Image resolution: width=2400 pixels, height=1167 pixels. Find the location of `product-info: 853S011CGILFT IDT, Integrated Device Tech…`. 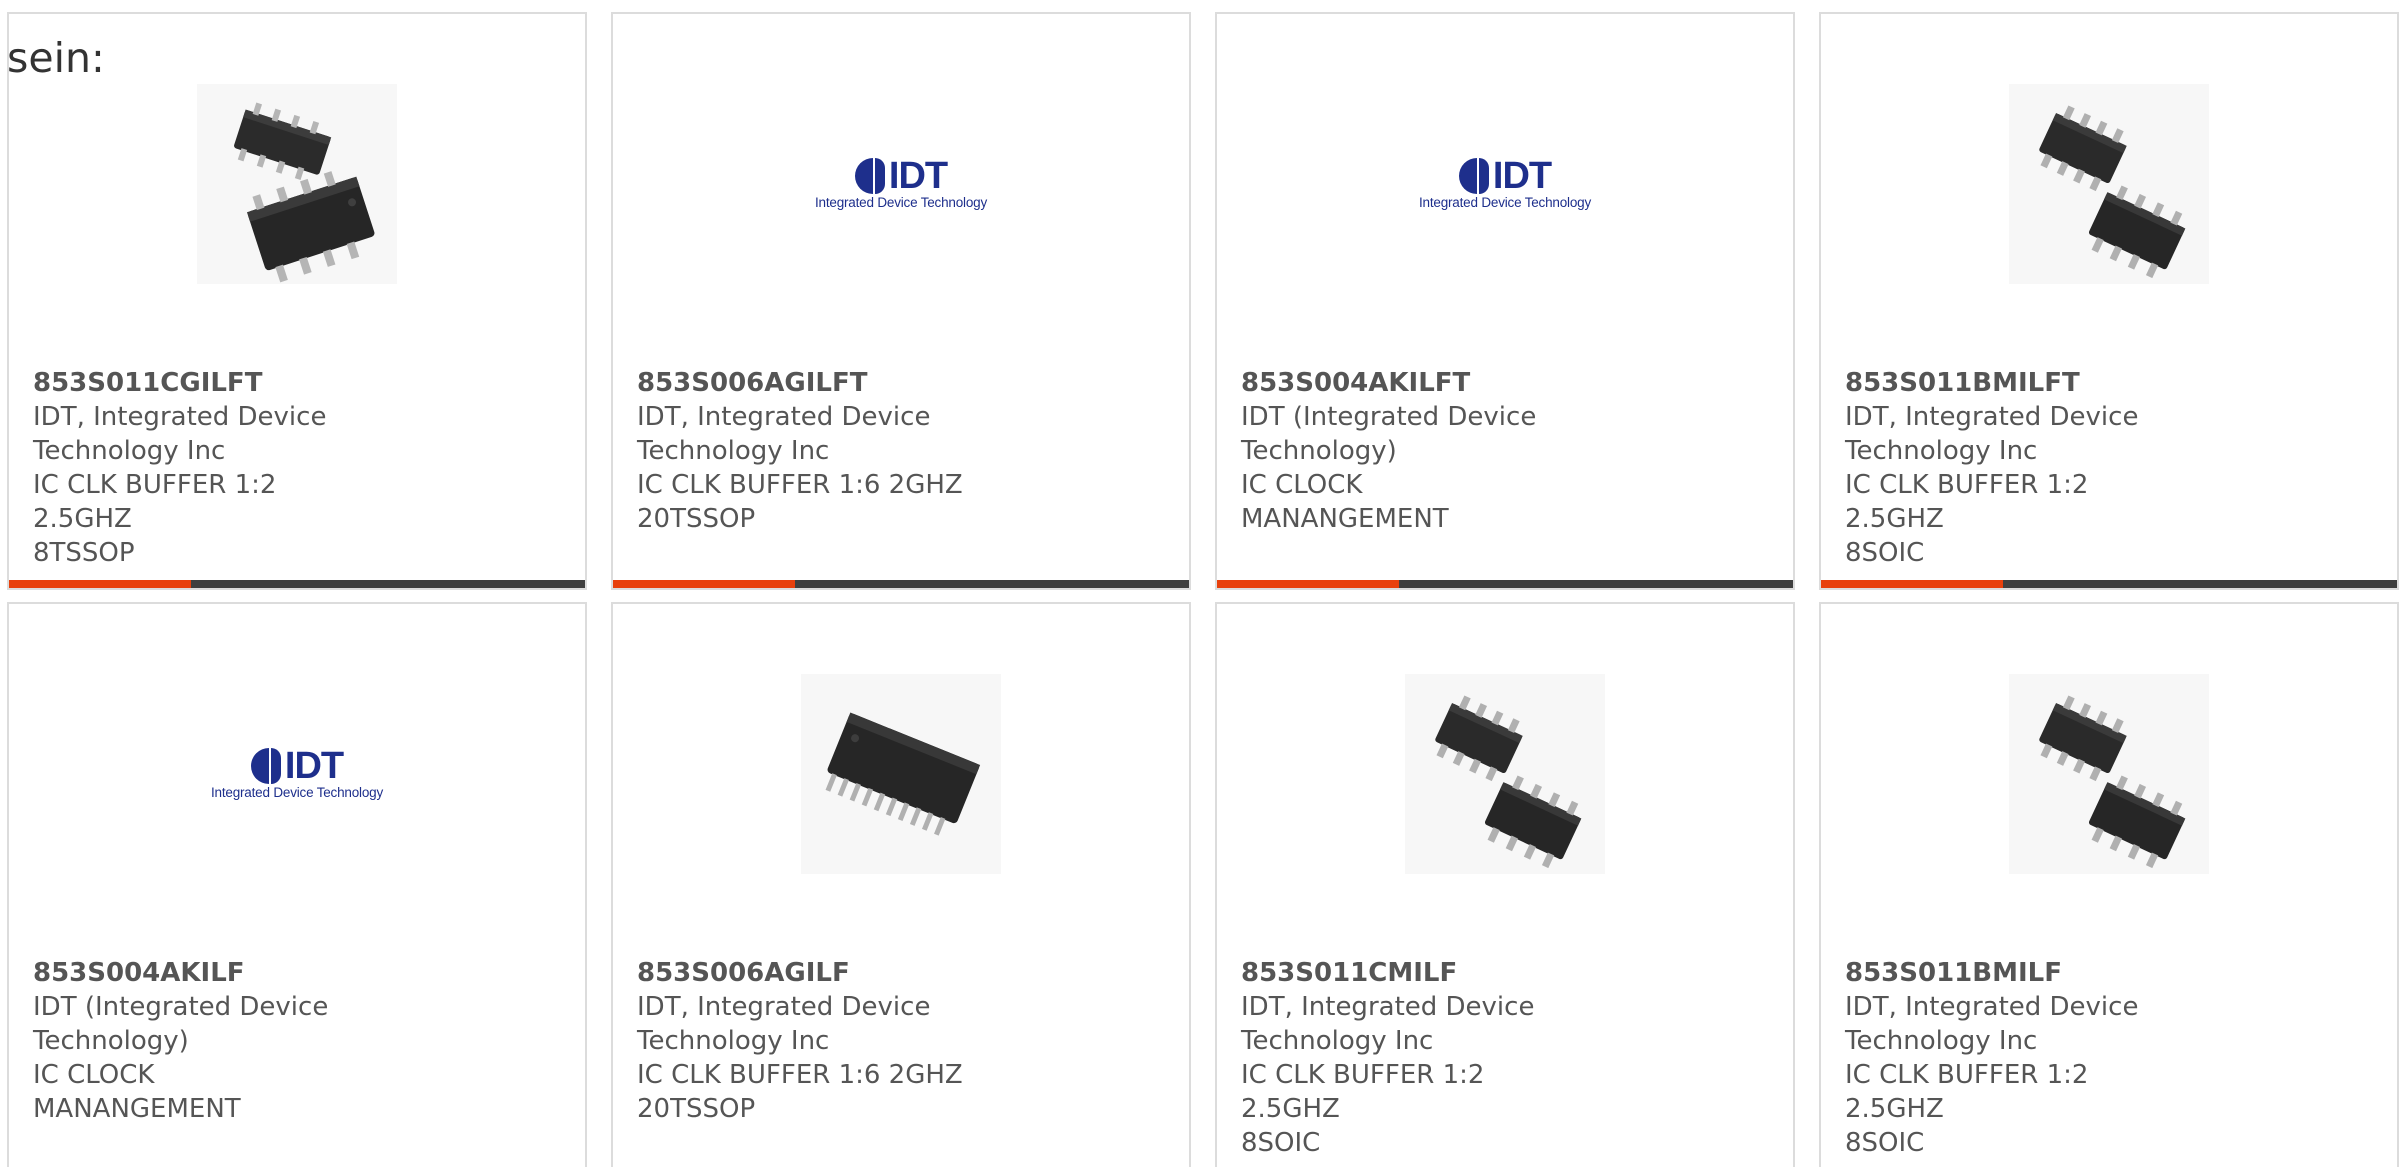

product-info: 853S011CGILFT IDT, Integrated Device Tech… is located at coordinates (297, 468).